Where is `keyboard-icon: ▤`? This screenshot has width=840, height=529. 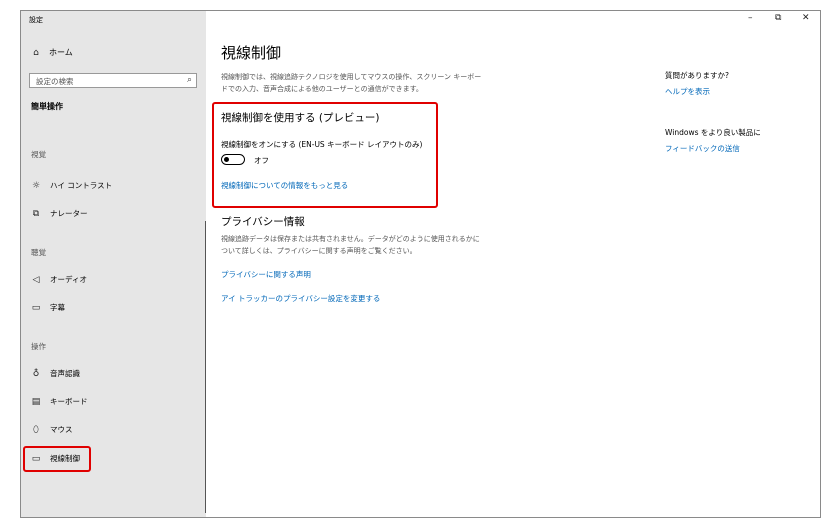
keyboard-icon: ▤ is located at coordinates (36, 401).